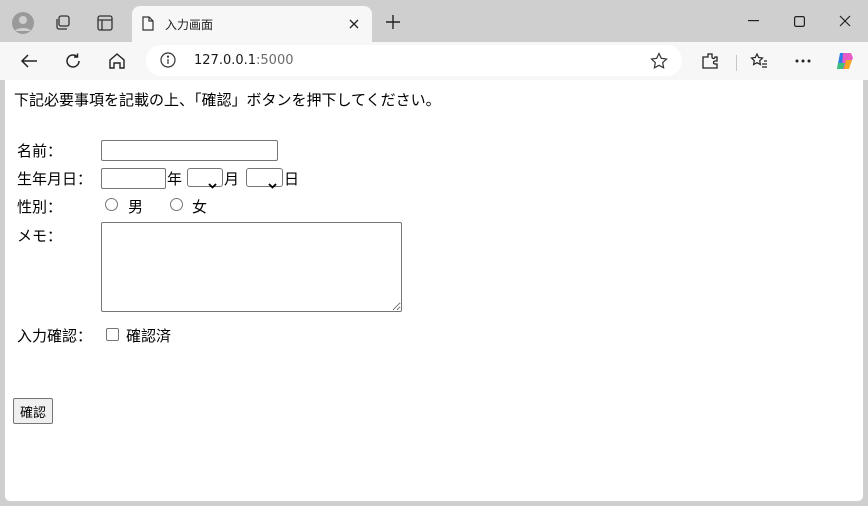 Image resolution: width=868 pixels, height=506 pixels. What do you see at coordinates (264, 178) in the screenshot?
I see `birth-day-select` at bounding box center [264, 178].